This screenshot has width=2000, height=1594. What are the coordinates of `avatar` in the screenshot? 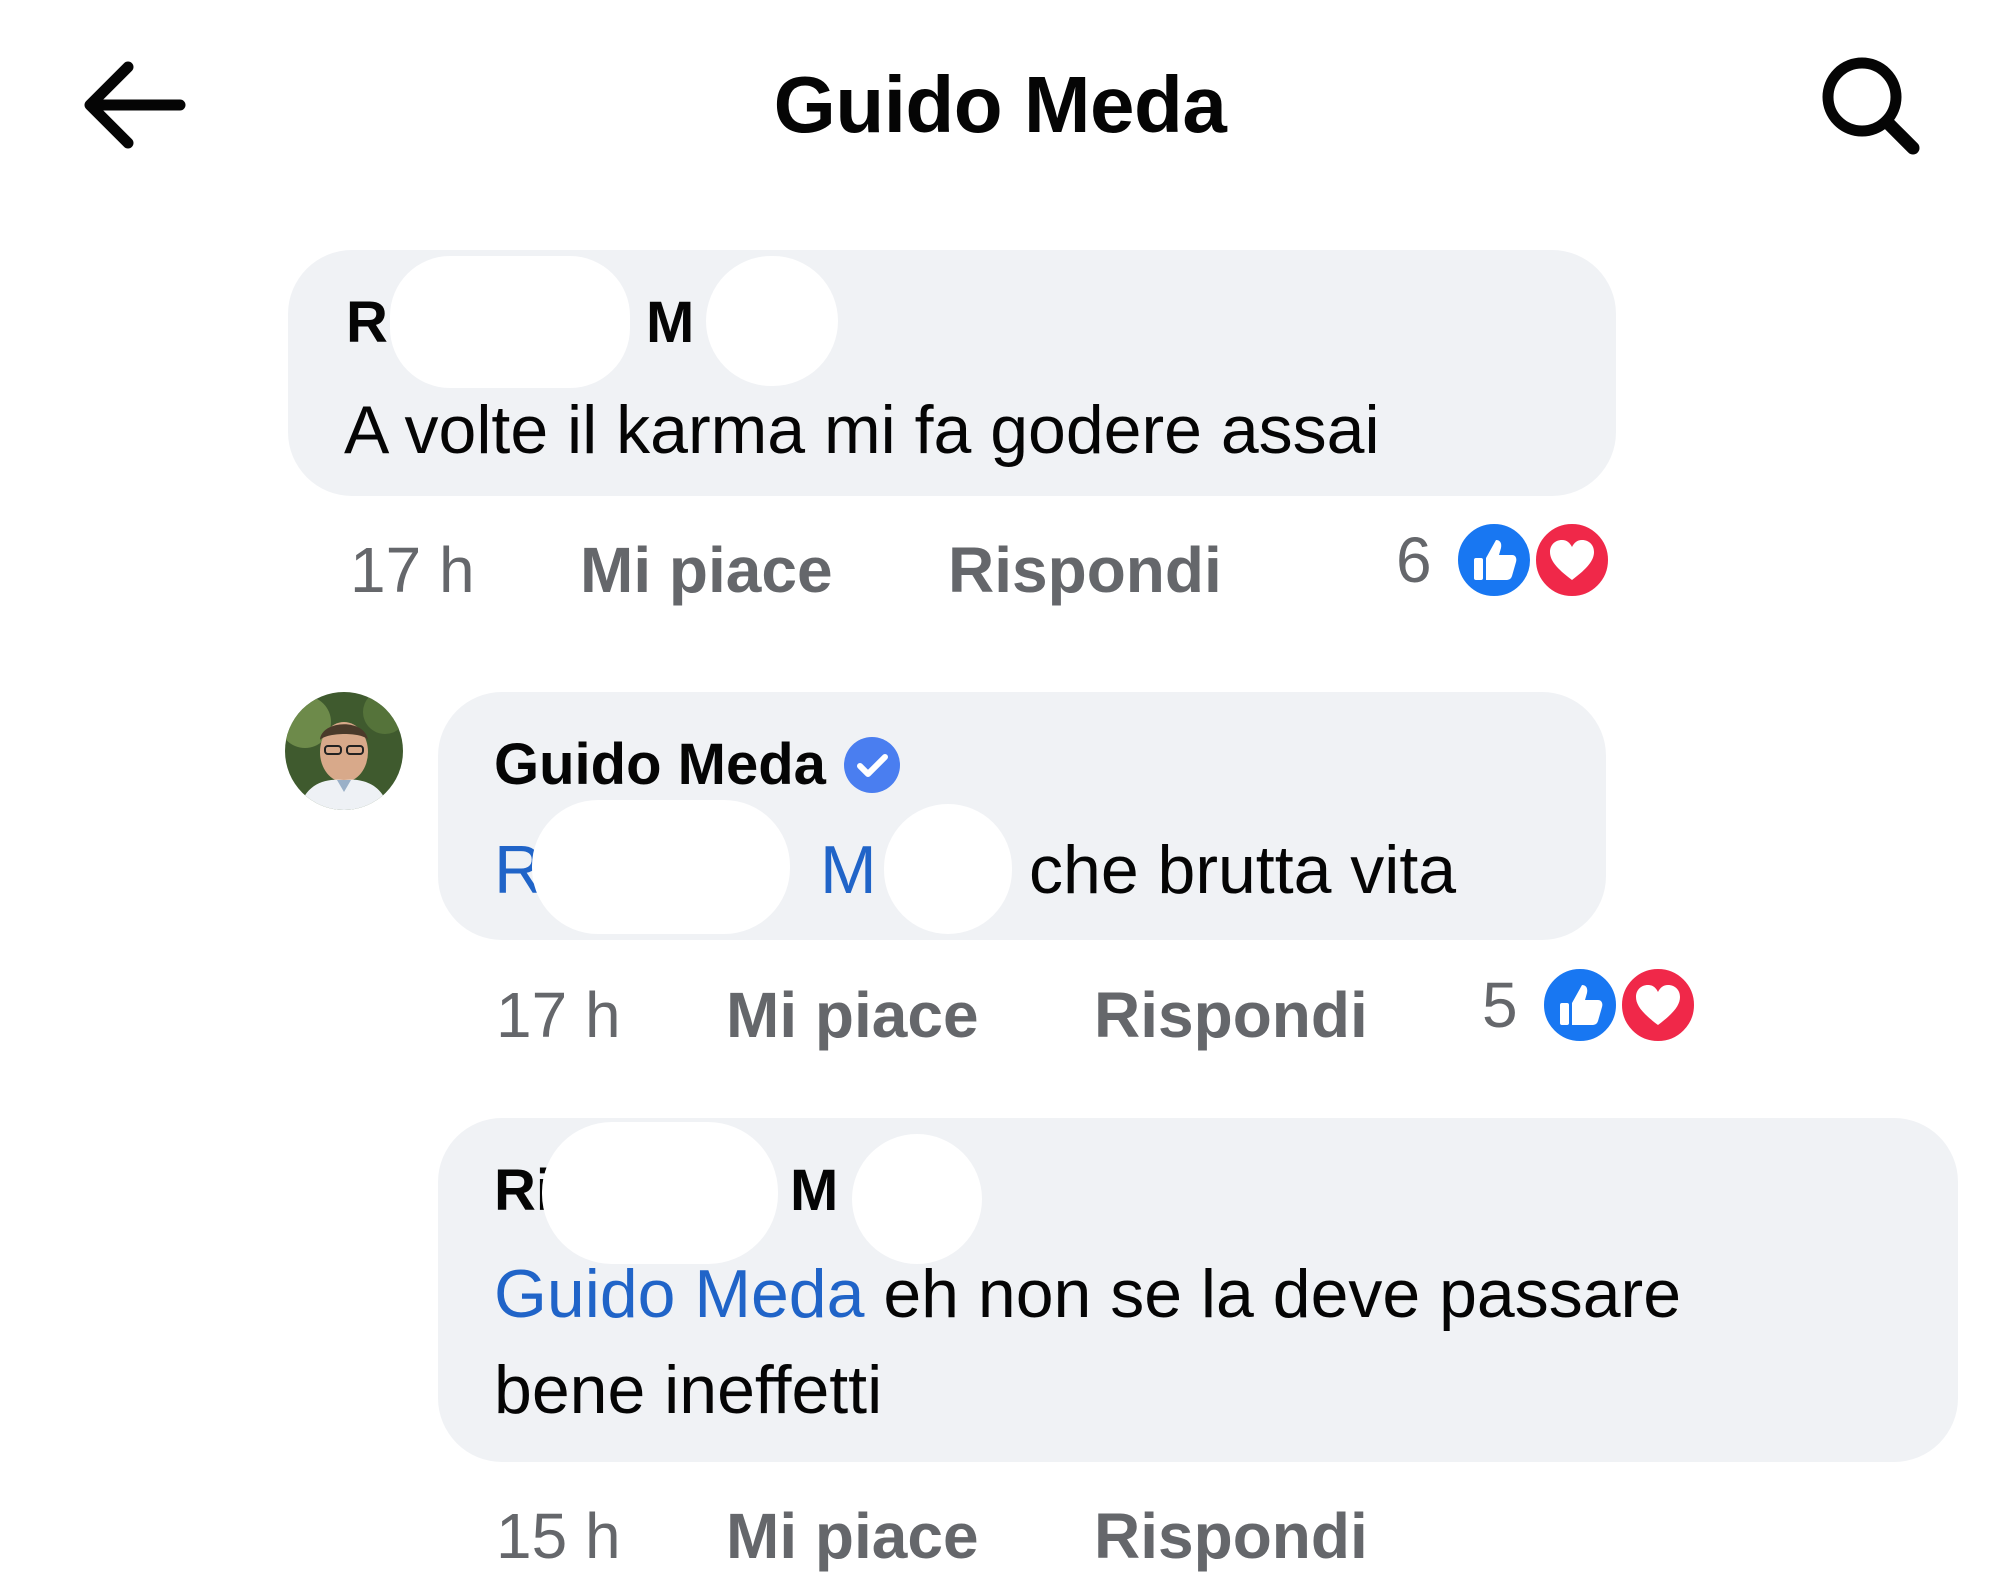 It's located at (344, 751).